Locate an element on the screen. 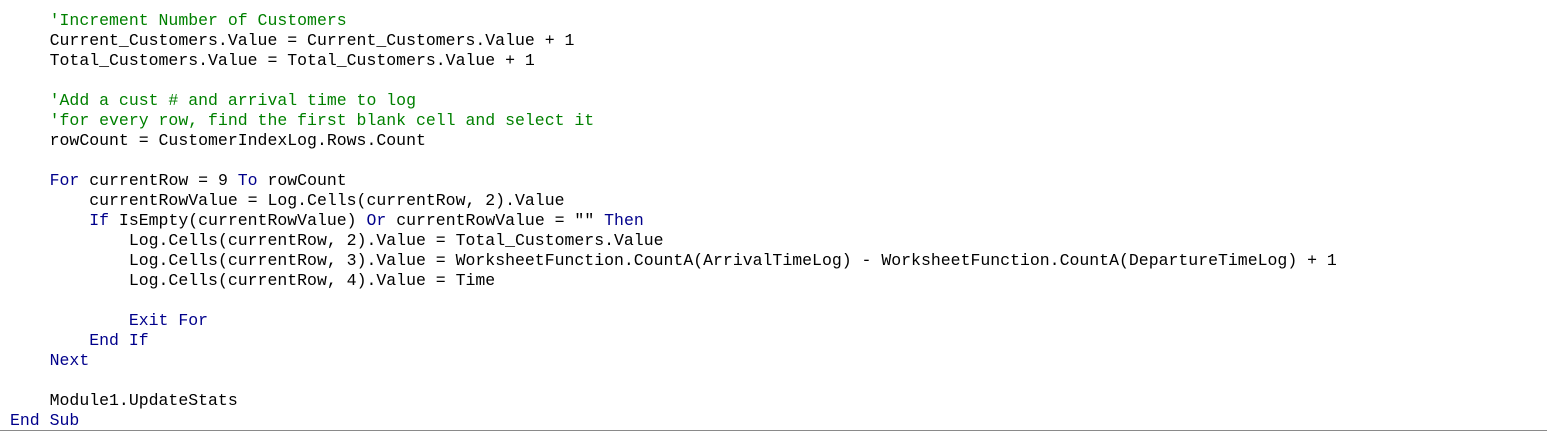 The height and width of the screenshot is (439, 1547). code-text: Log.Cells(currentRow, 4).Value = Time is located at coordinates (312, 280).